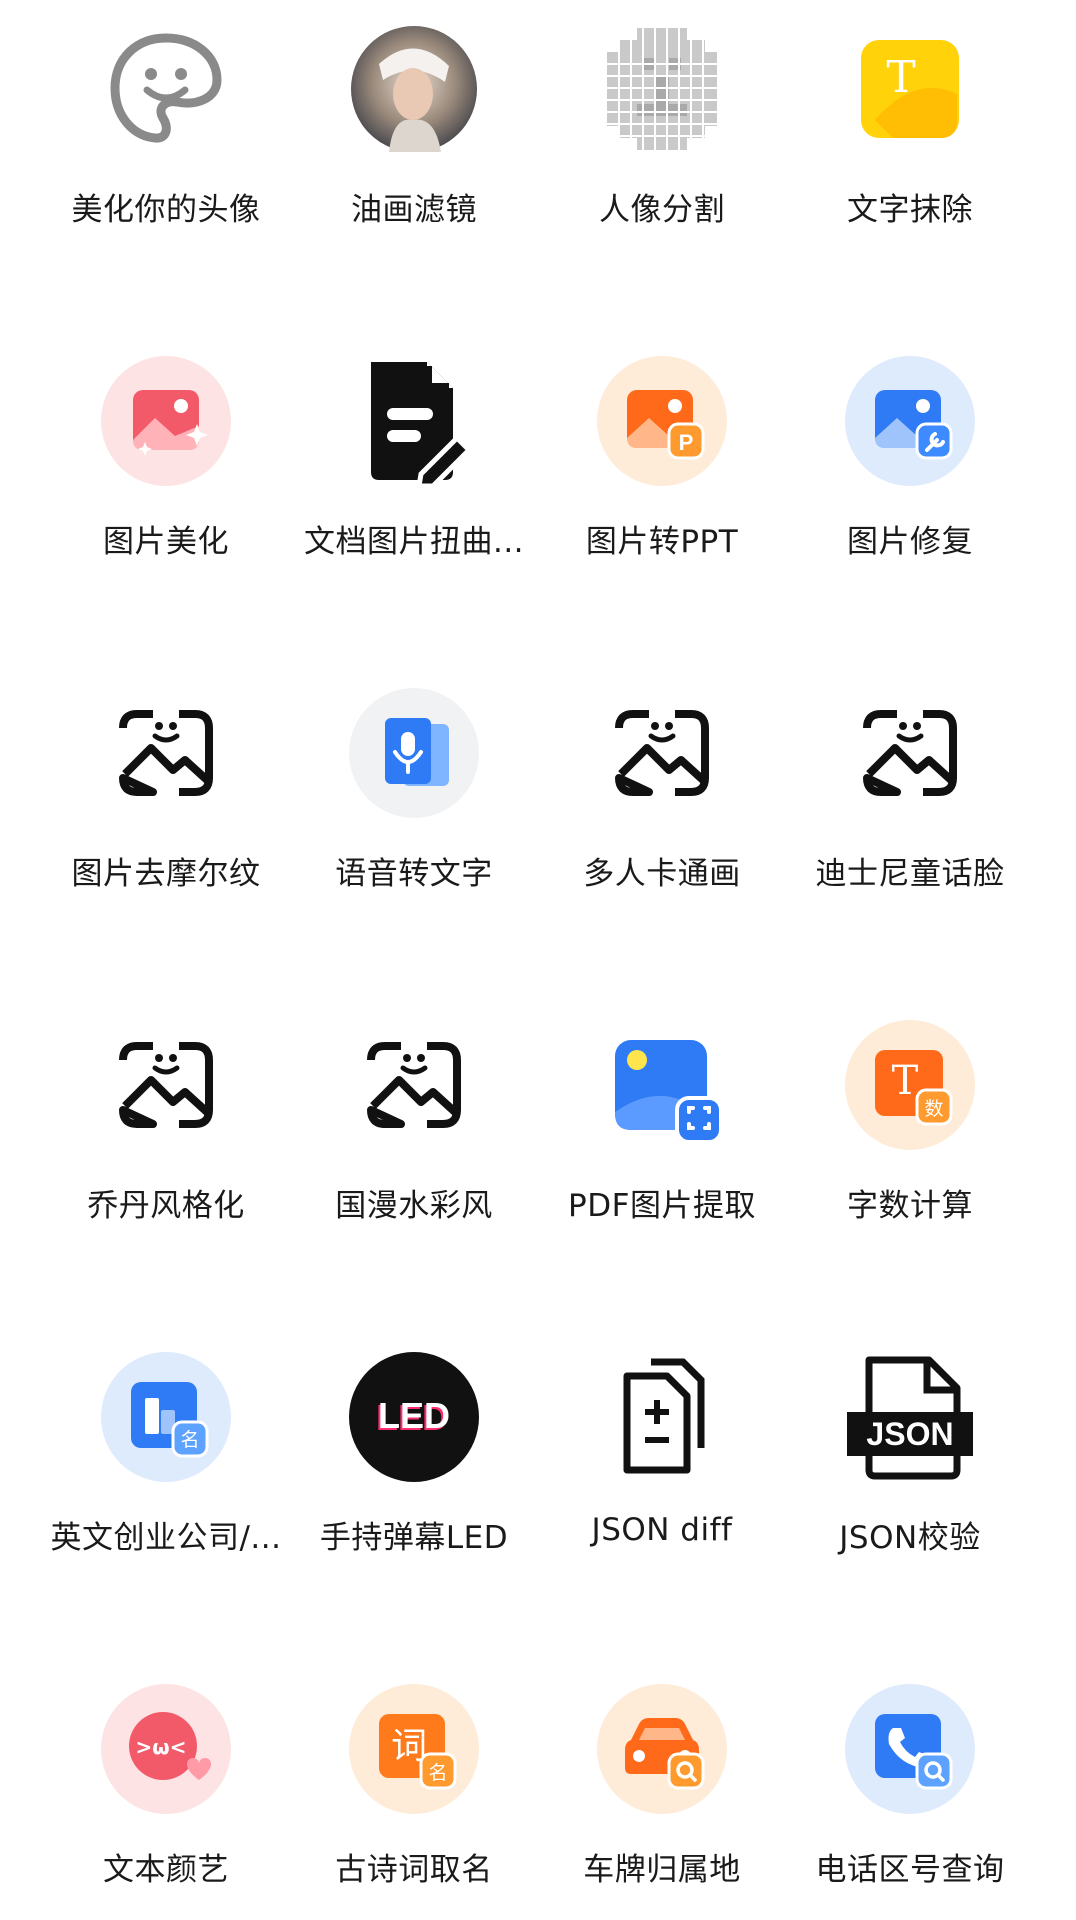  Describe the element at coordinates (414, 874) in the screenshot. I see `tool-label: 语音转文字` at that location.